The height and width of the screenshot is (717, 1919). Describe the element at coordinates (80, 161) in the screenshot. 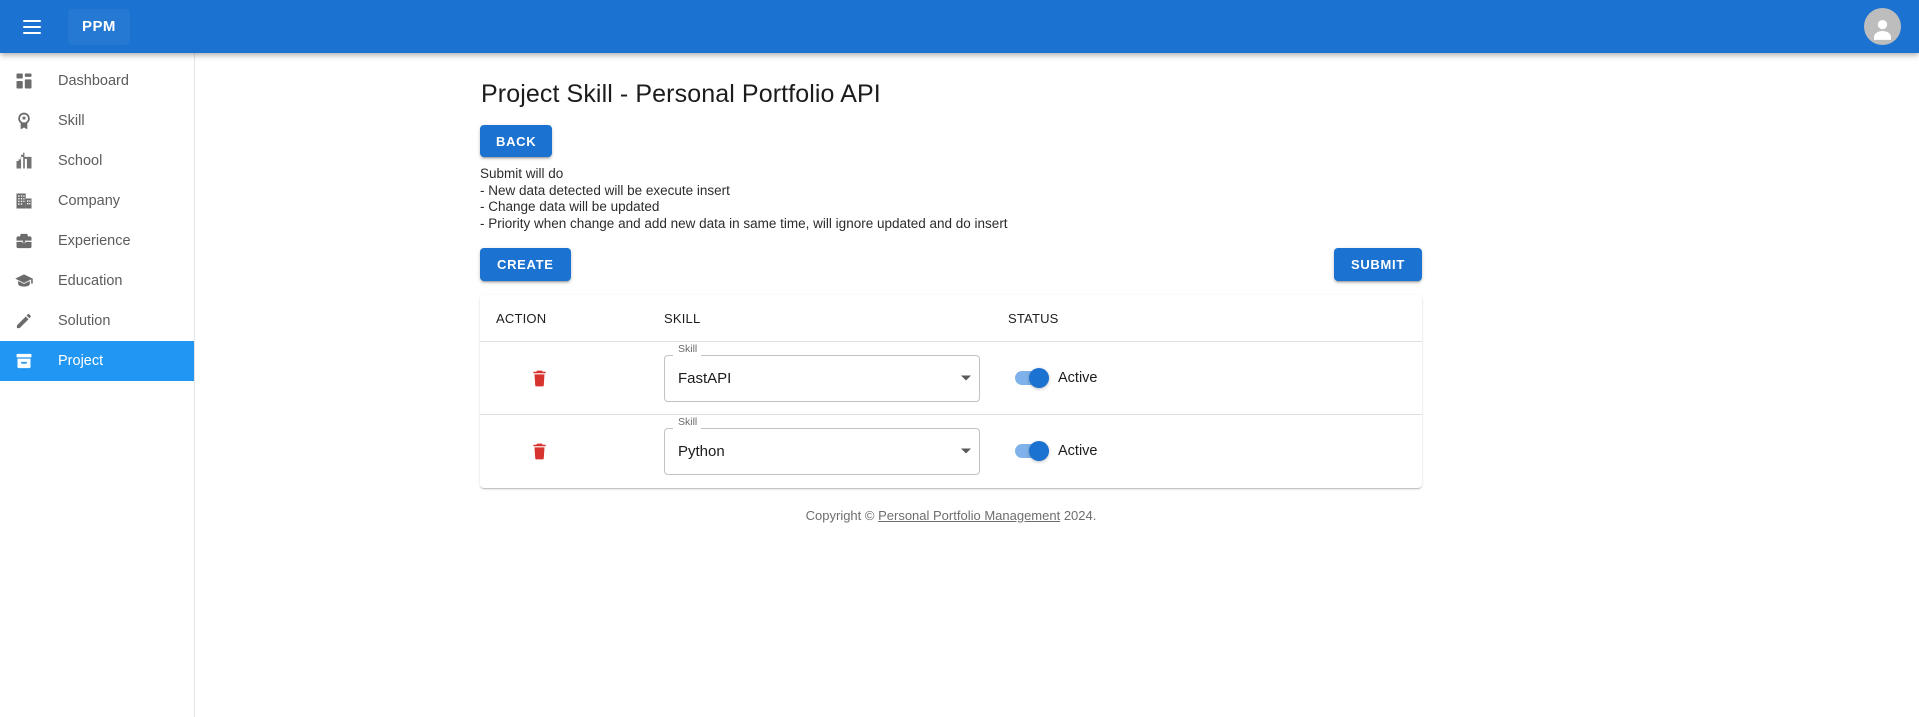

I see `sidebar-item-label: School` at that location.